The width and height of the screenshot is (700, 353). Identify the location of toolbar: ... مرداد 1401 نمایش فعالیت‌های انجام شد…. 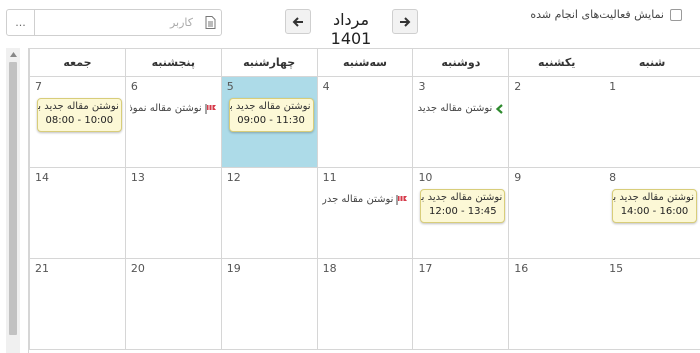
(350, 24).